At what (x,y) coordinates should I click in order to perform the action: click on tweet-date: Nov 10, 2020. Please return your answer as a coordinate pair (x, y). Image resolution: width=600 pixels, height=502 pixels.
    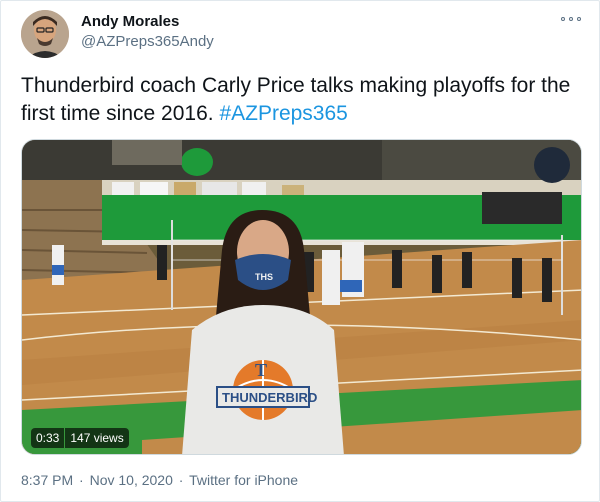
    Looking at the image, I should click on (131, 480).